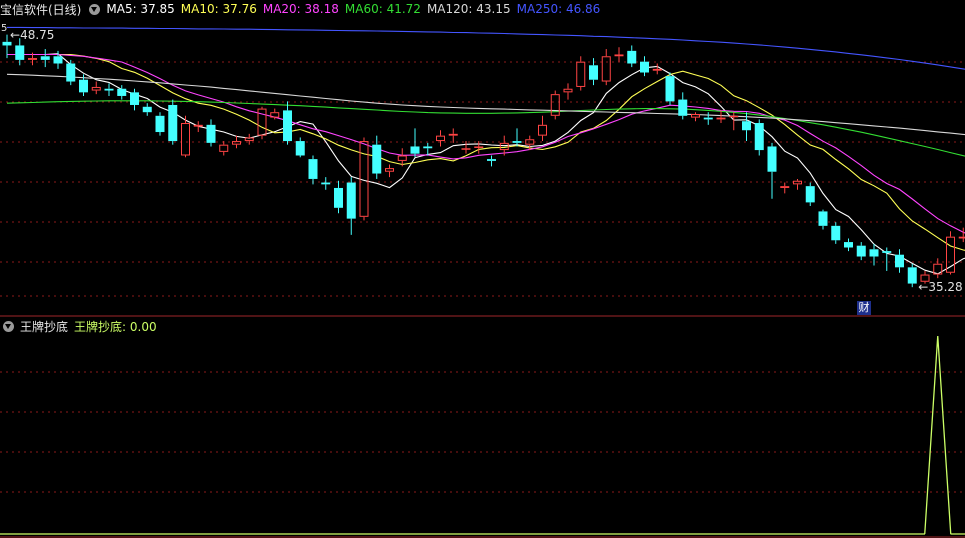  I want to click on ma-legend-item: MA5: 37.85, so click(140, 9).